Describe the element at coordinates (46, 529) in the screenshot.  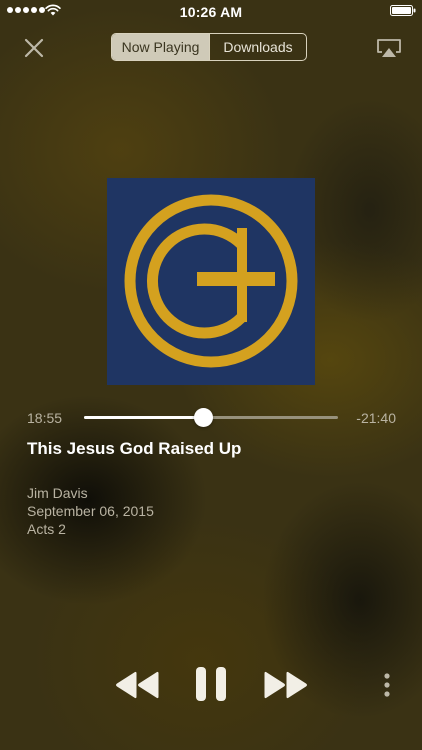
I see `scripture-passage: Acts 2` at that location.